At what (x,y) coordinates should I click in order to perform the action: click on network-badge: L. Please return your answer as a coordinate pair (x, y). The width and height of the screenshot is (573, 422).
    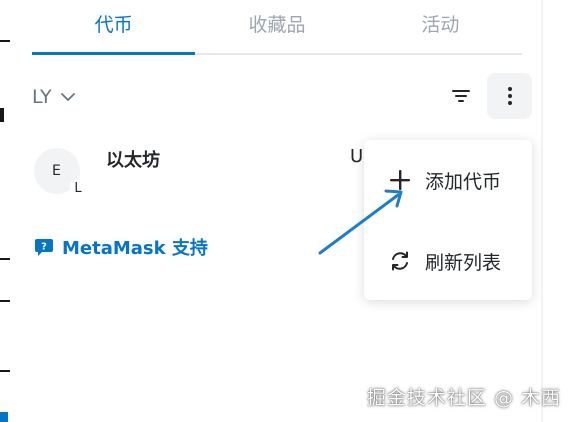
    Looking at the image, I should click on (78, 189).